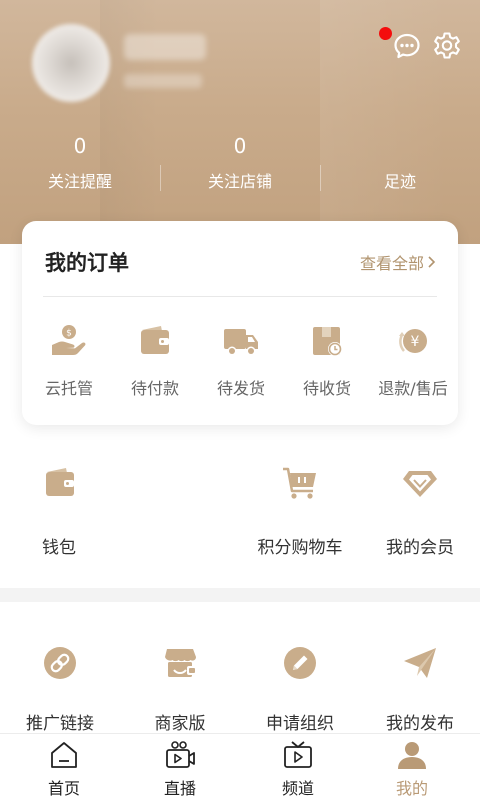  What do you see at coordinates (300, 688) in the screenshot?
I see `apply-org-entry: 申请组织` at bounding box center [300, 688].